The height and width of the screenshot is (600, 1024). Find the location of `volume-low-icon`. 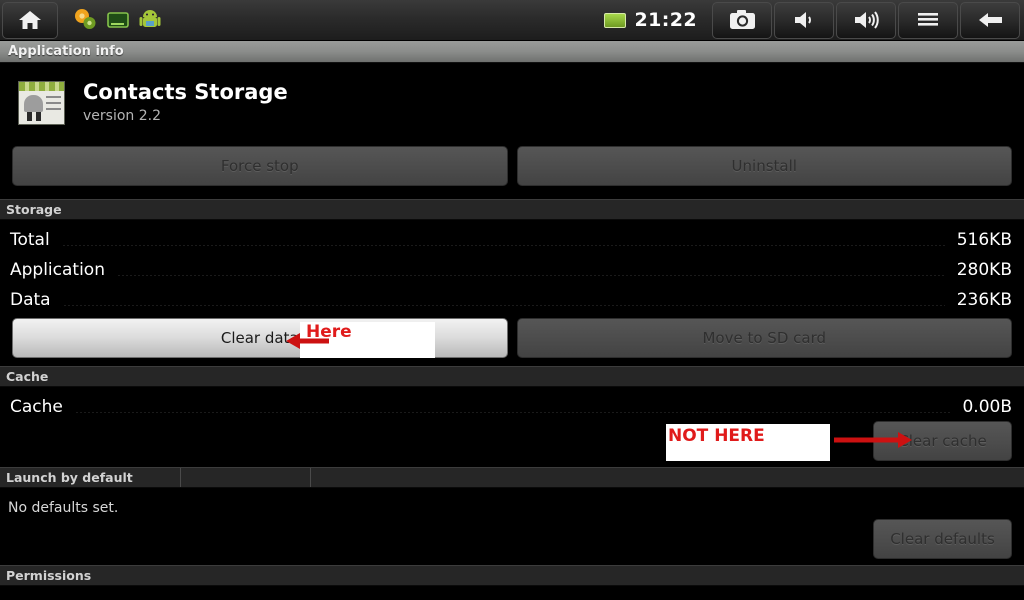

volume-low-icon is located at coordinates (802, 20).